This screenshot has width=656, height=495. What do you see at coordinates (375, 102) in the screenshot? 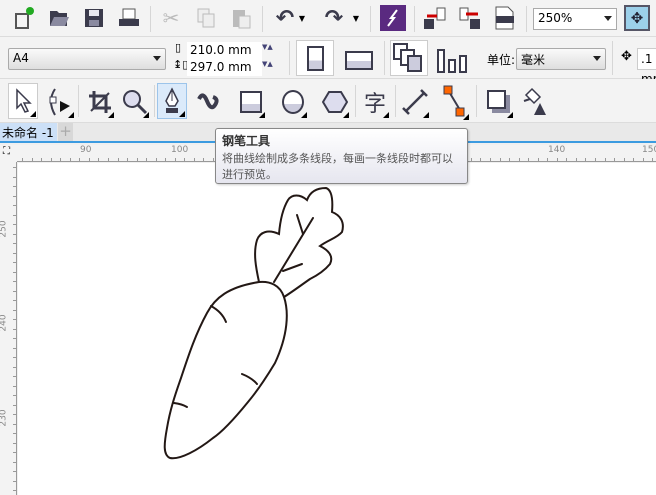
I see `text-tool-button: 字` at bounding box center [375, 102].